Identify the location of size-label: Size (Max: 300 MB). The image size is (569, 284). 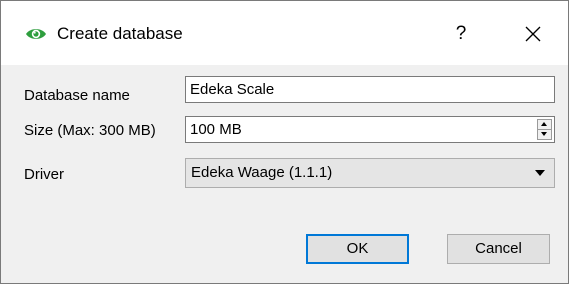
(90, 130).